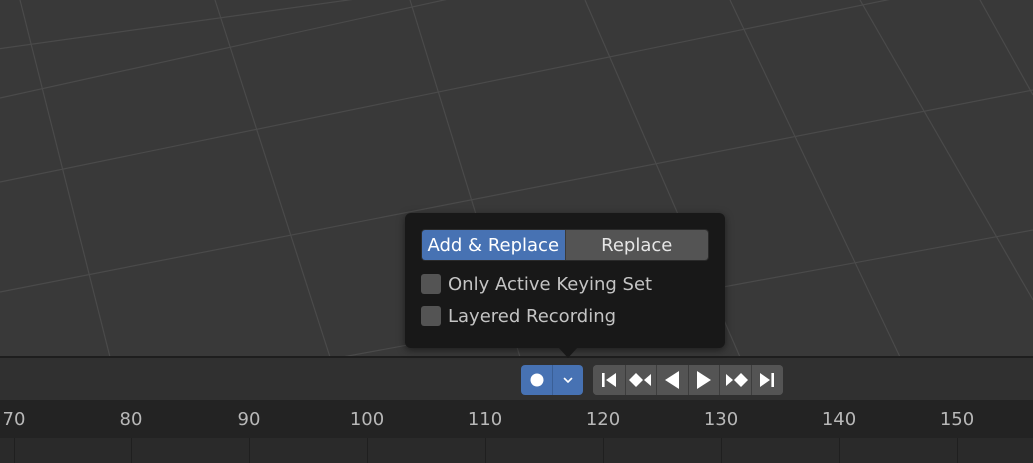 Image resolution: width=1033 pixels, height=463 pixels. I want to click on play-icon, so click(704, 380).